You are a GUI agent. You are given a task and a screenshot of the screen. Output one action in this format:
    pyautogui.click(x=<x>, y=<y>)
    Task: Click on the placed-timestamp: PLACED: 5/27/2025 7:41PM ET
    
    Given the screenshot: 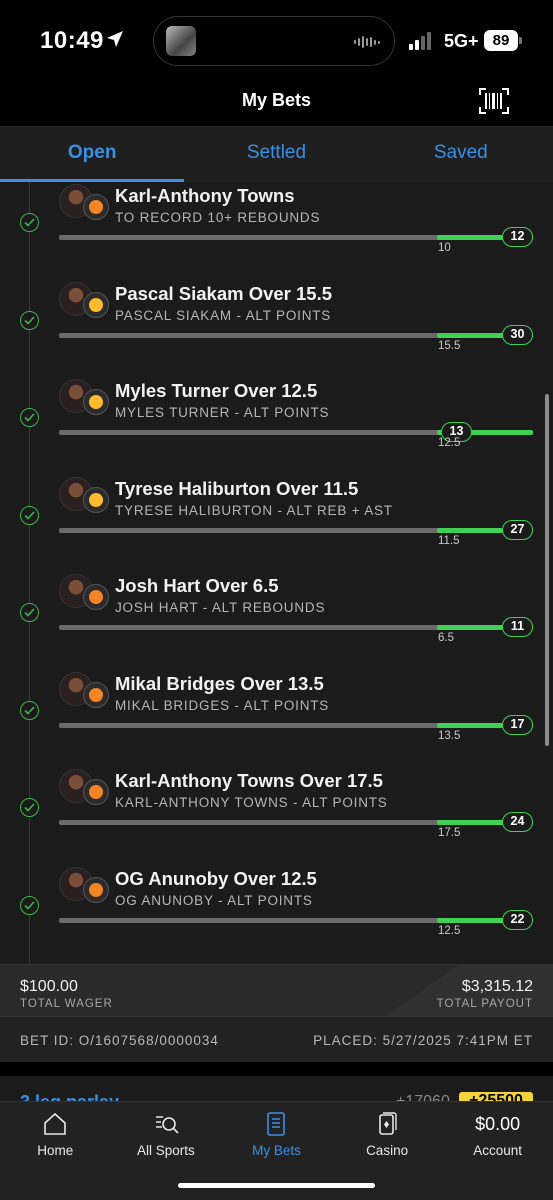 What is the action you would take?
    pyautogui.click(x=423, y=1040)
    